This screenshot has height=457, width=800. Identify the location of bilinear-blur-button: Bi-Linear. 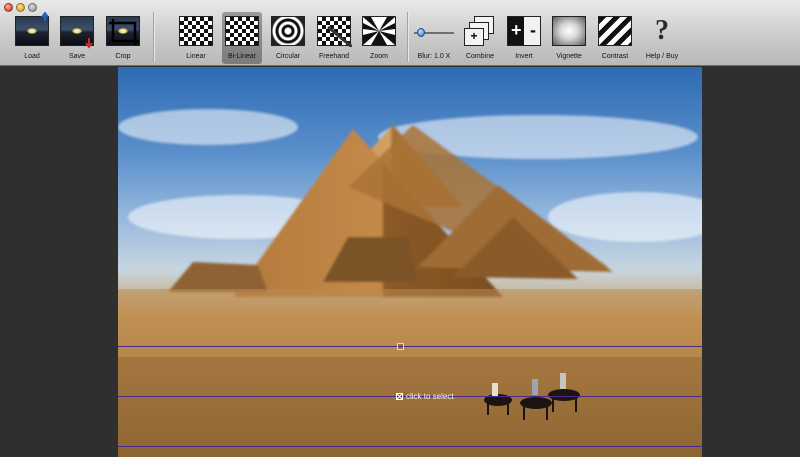
(242, 38).